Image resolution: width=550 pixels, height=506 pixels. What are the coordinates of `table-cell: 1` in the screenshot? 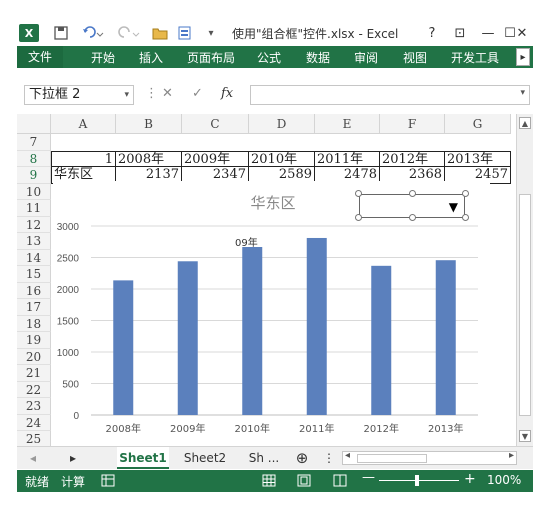 It's located at (83, 158).